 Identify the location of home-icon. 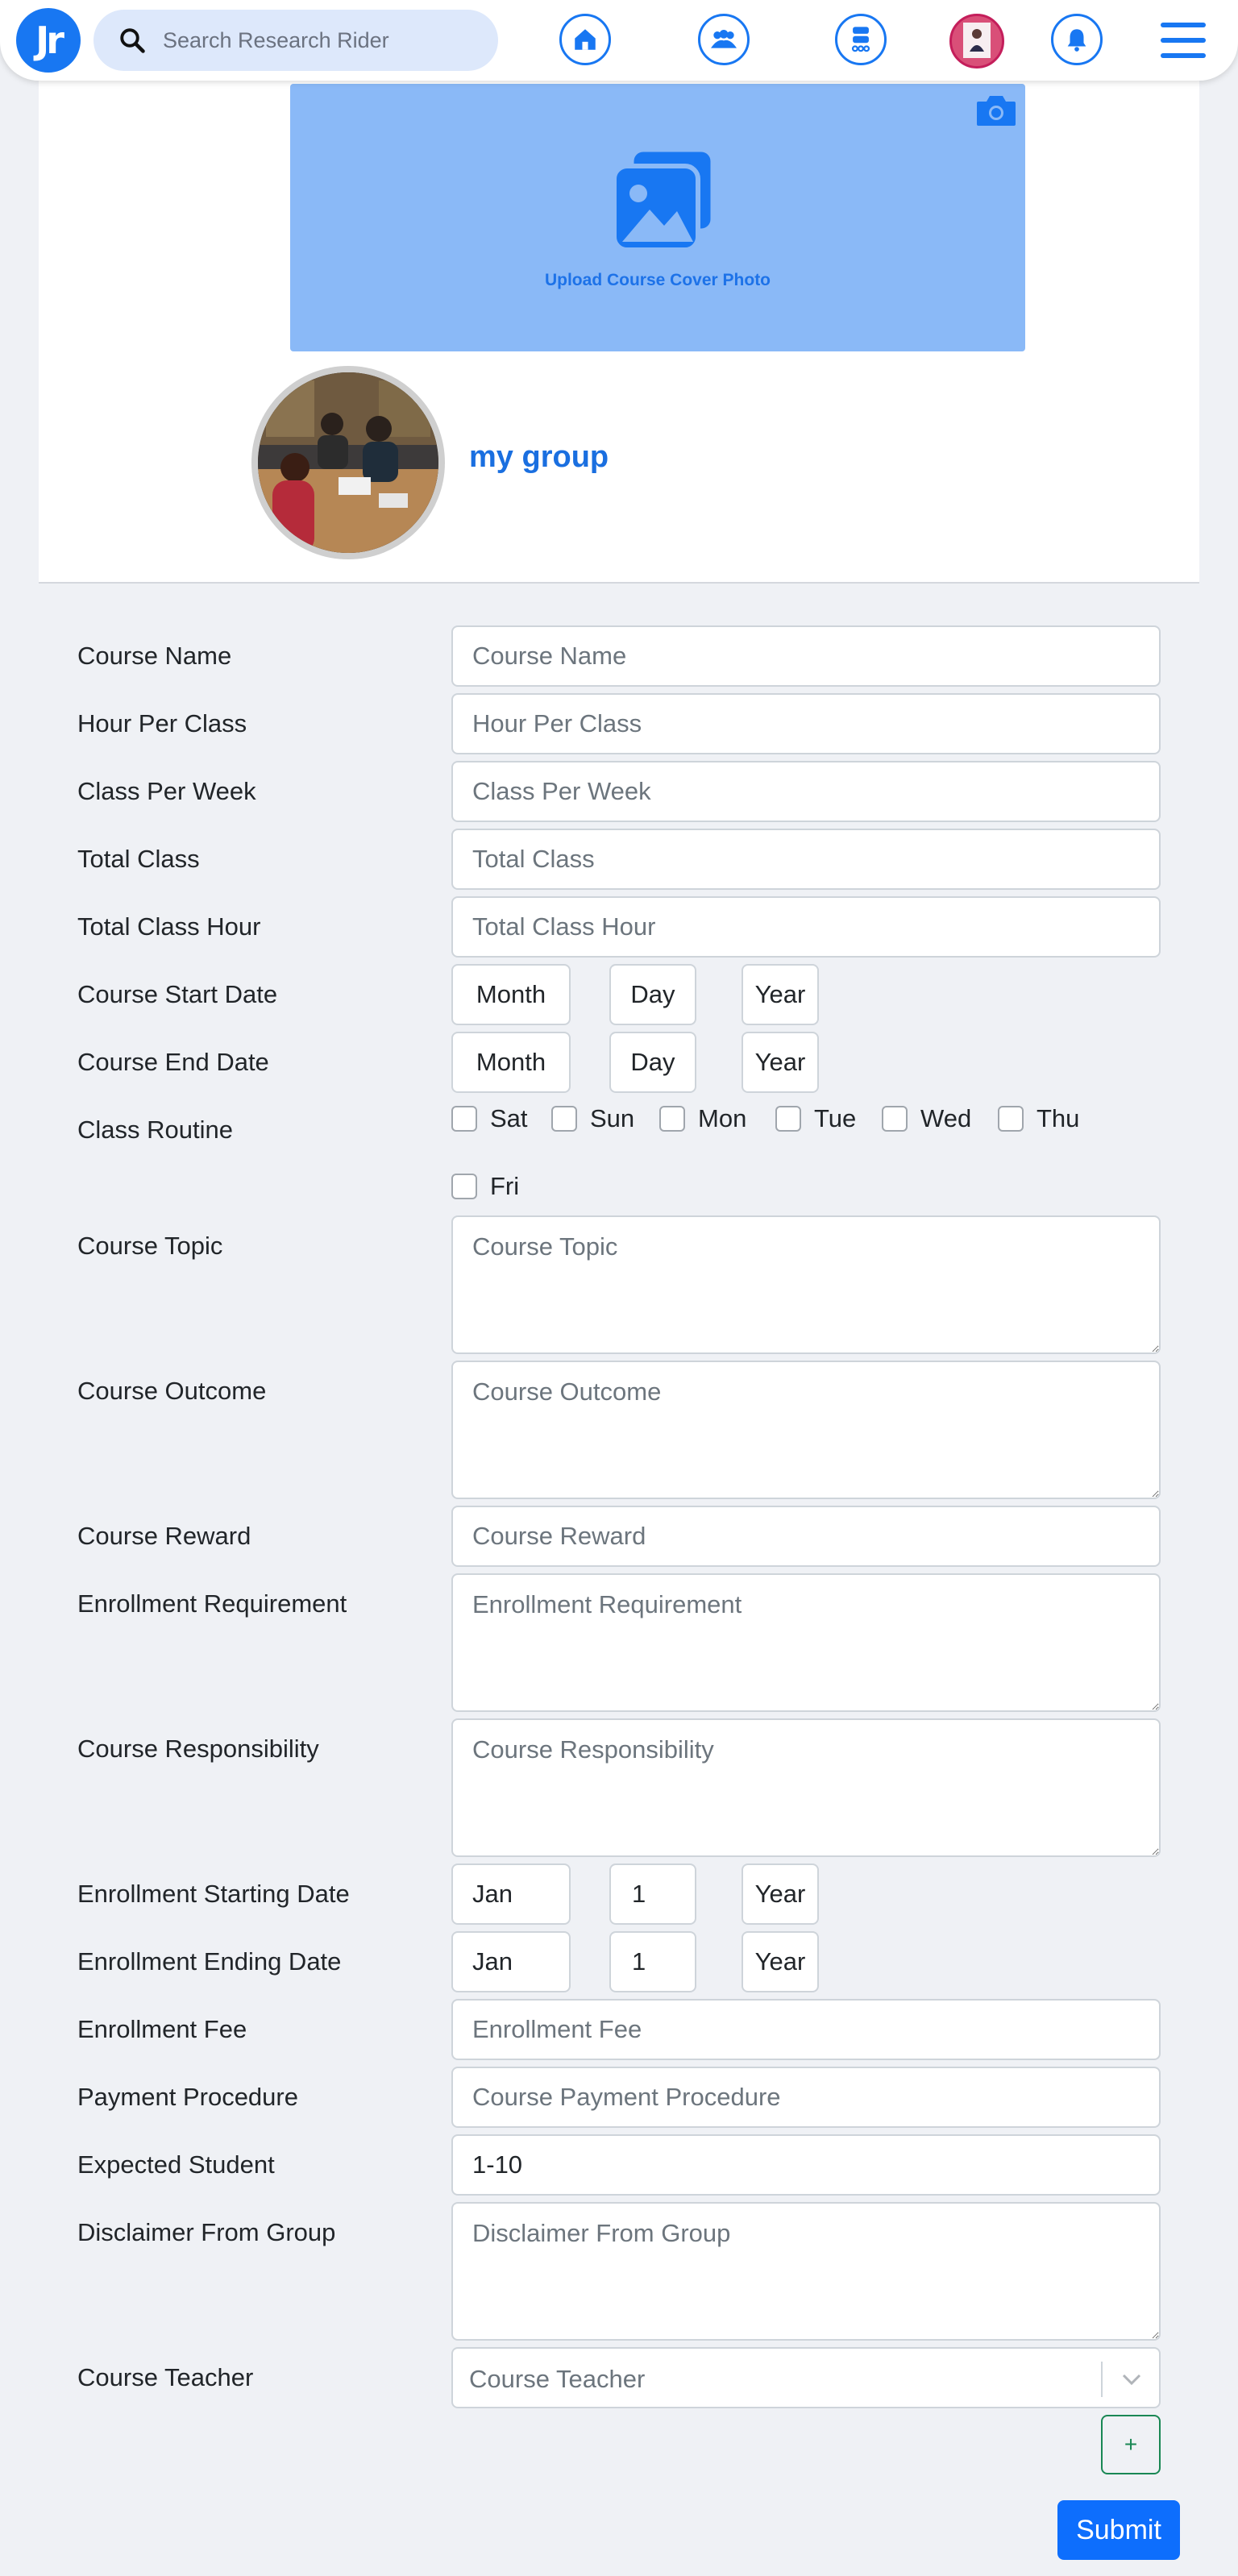
(585, 39).